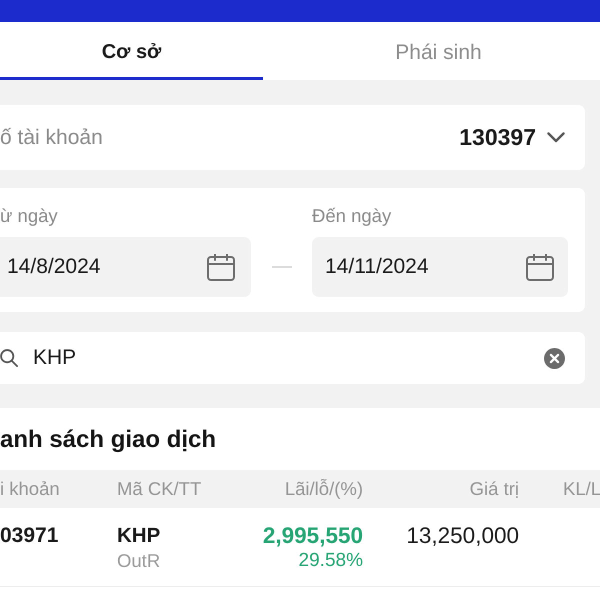 The image size is (600, 600). What do you see at coordinates (9, 358) in the screenshot?
I see `search-icon` at bounding box center [9, 358].